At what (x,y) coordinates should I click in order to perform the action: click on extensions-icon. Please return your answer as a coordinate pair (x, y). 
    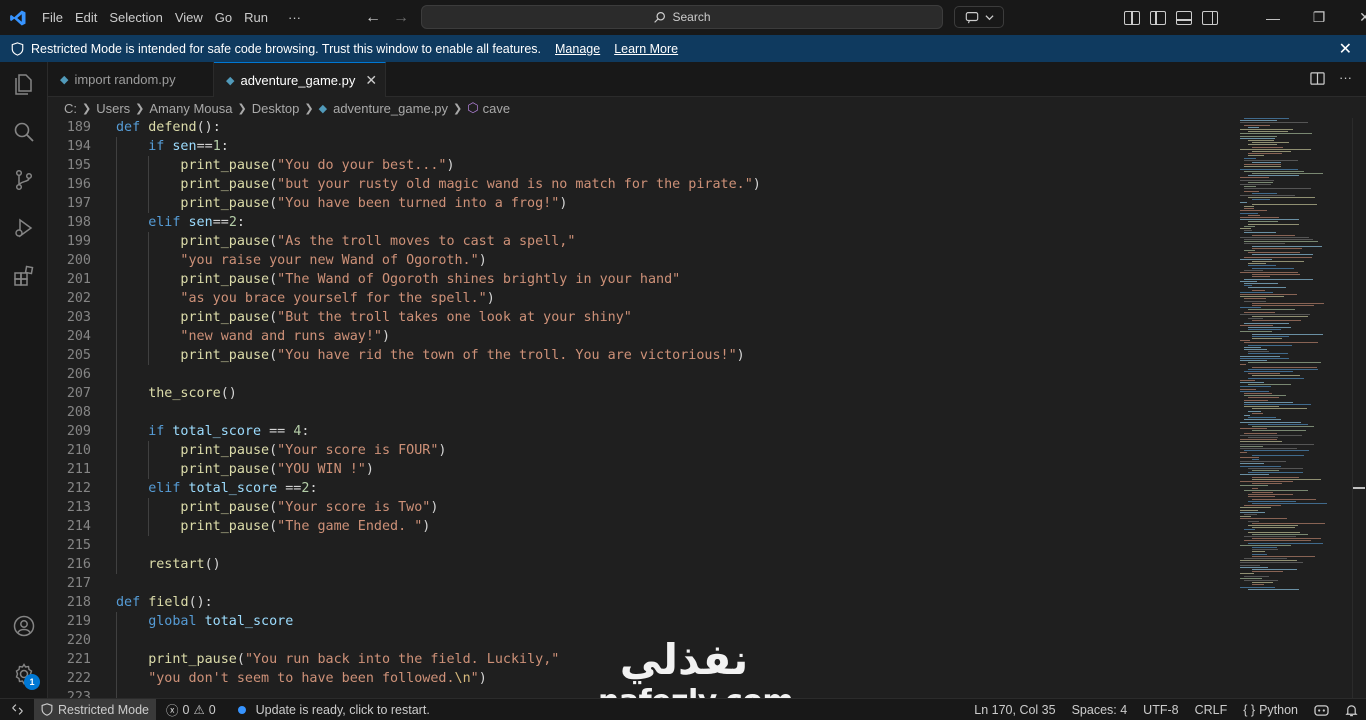
    Looking at the image, I should click on (24, 276).